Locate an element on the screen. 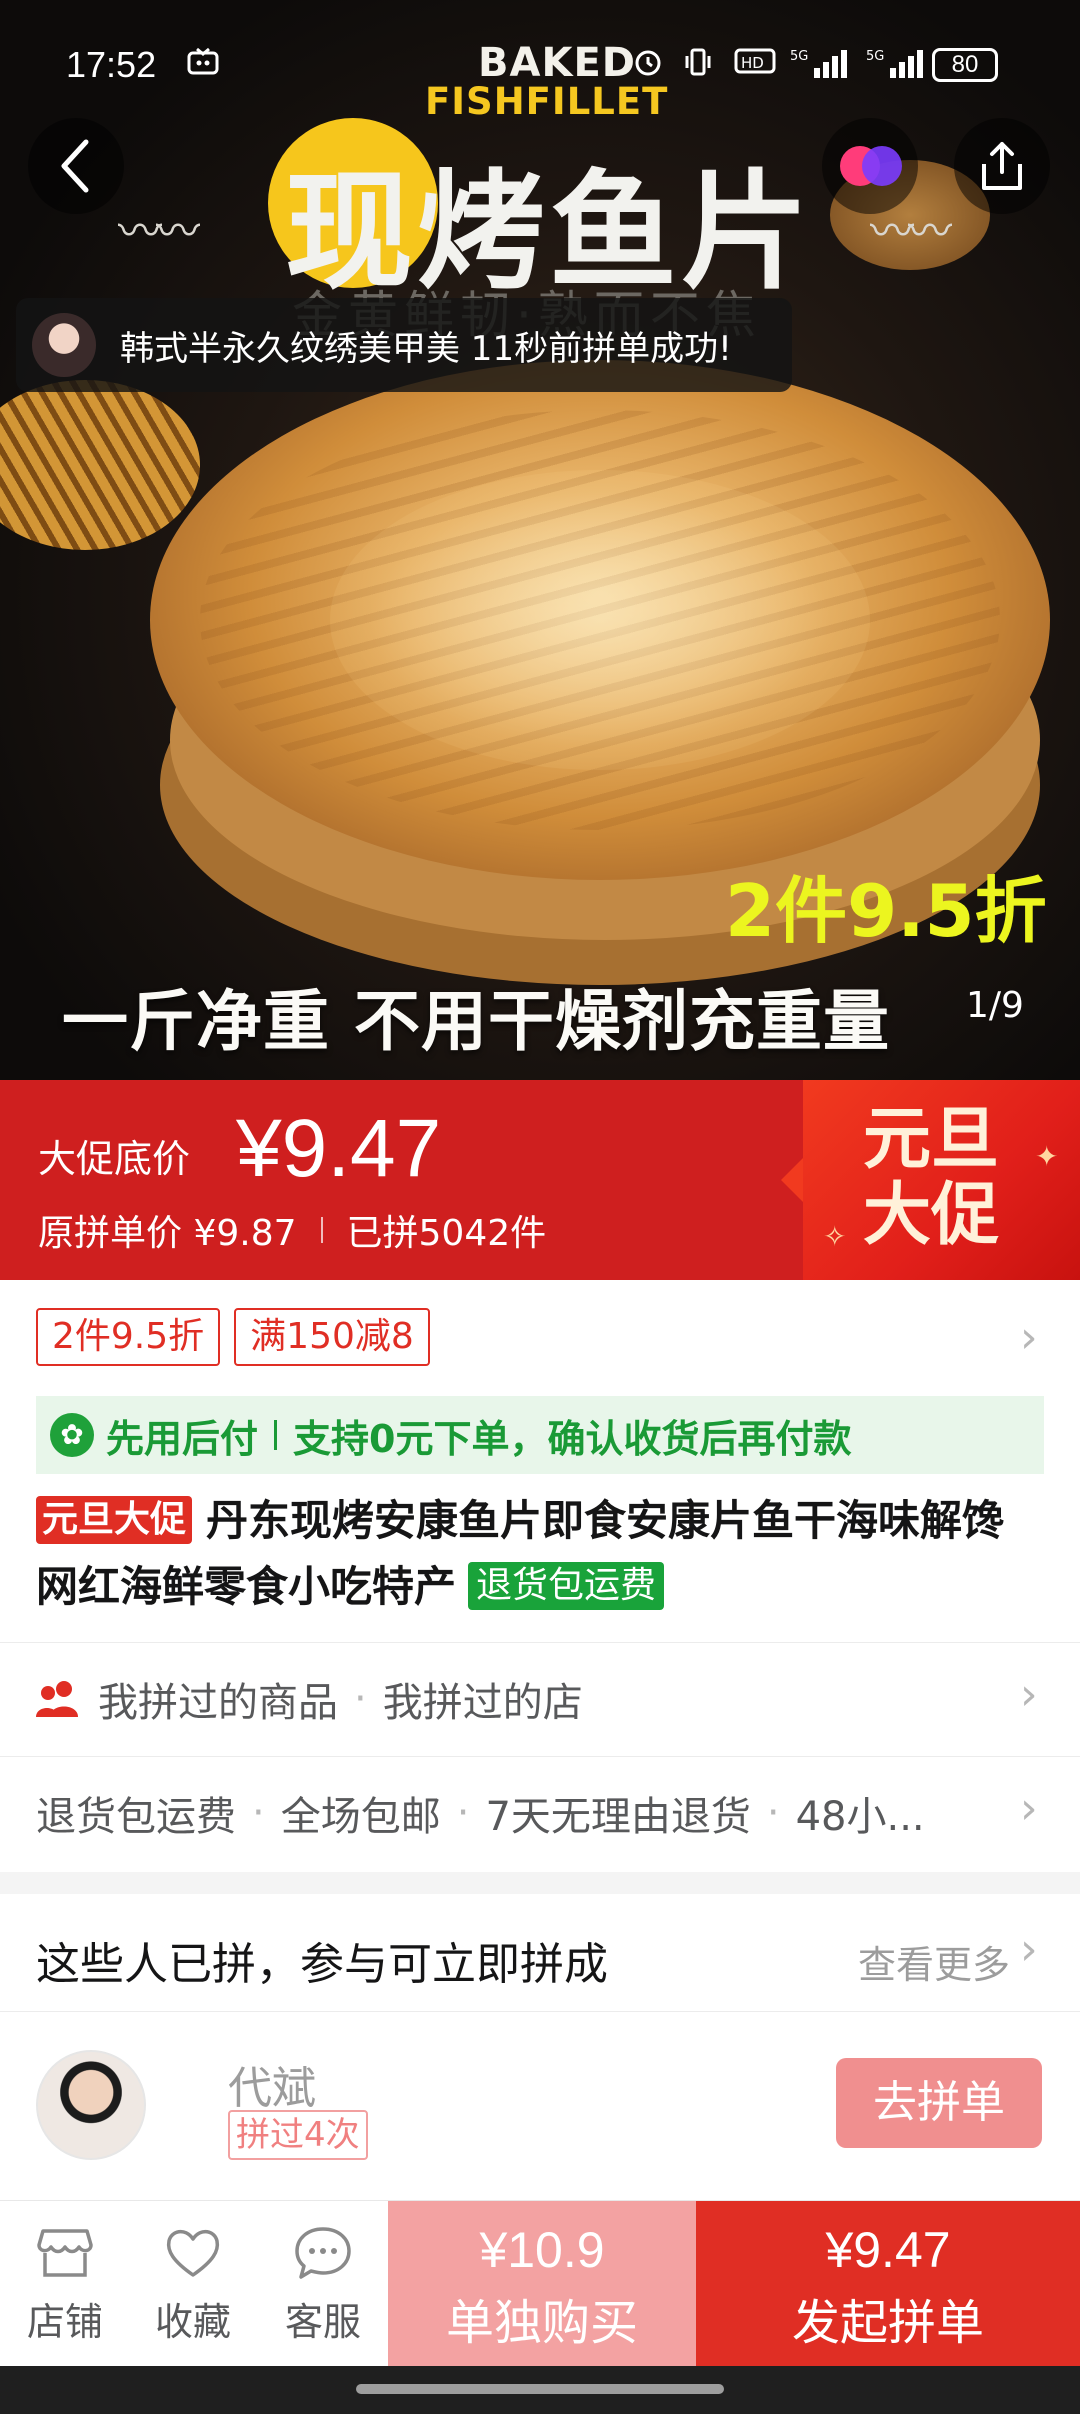  firework-icon: ✧ is located at coordinates (835, 1236).